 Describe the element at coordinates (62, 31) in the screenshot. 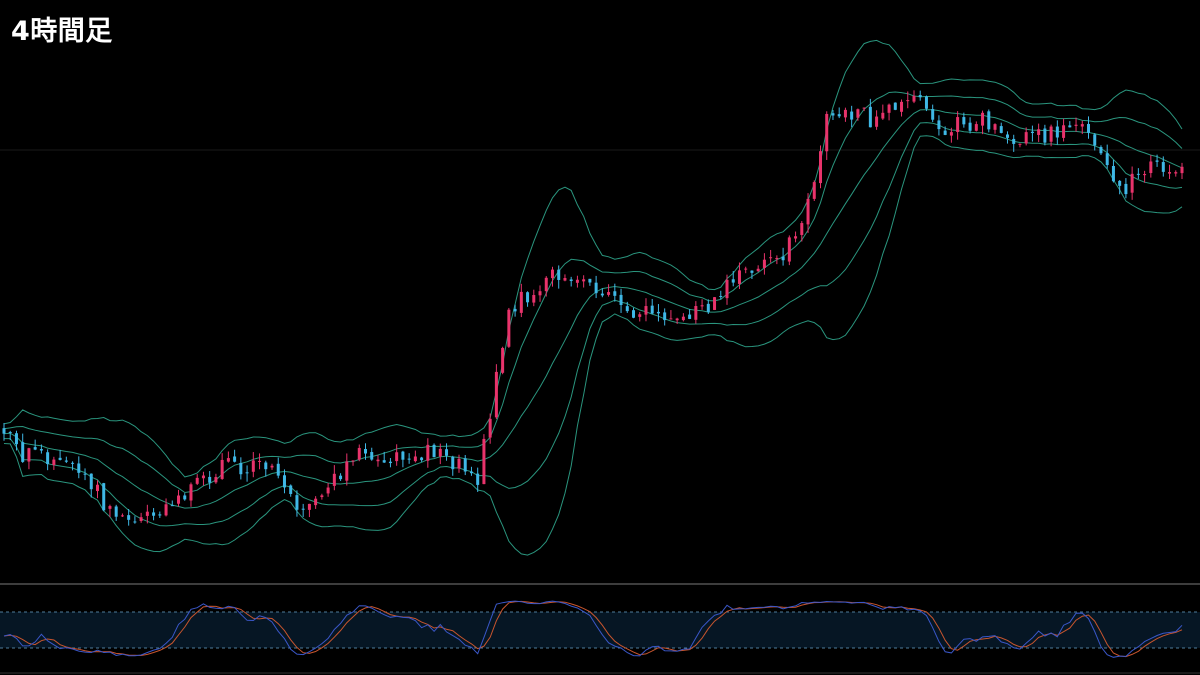

I see `chart-title: 4時間足` at that location.